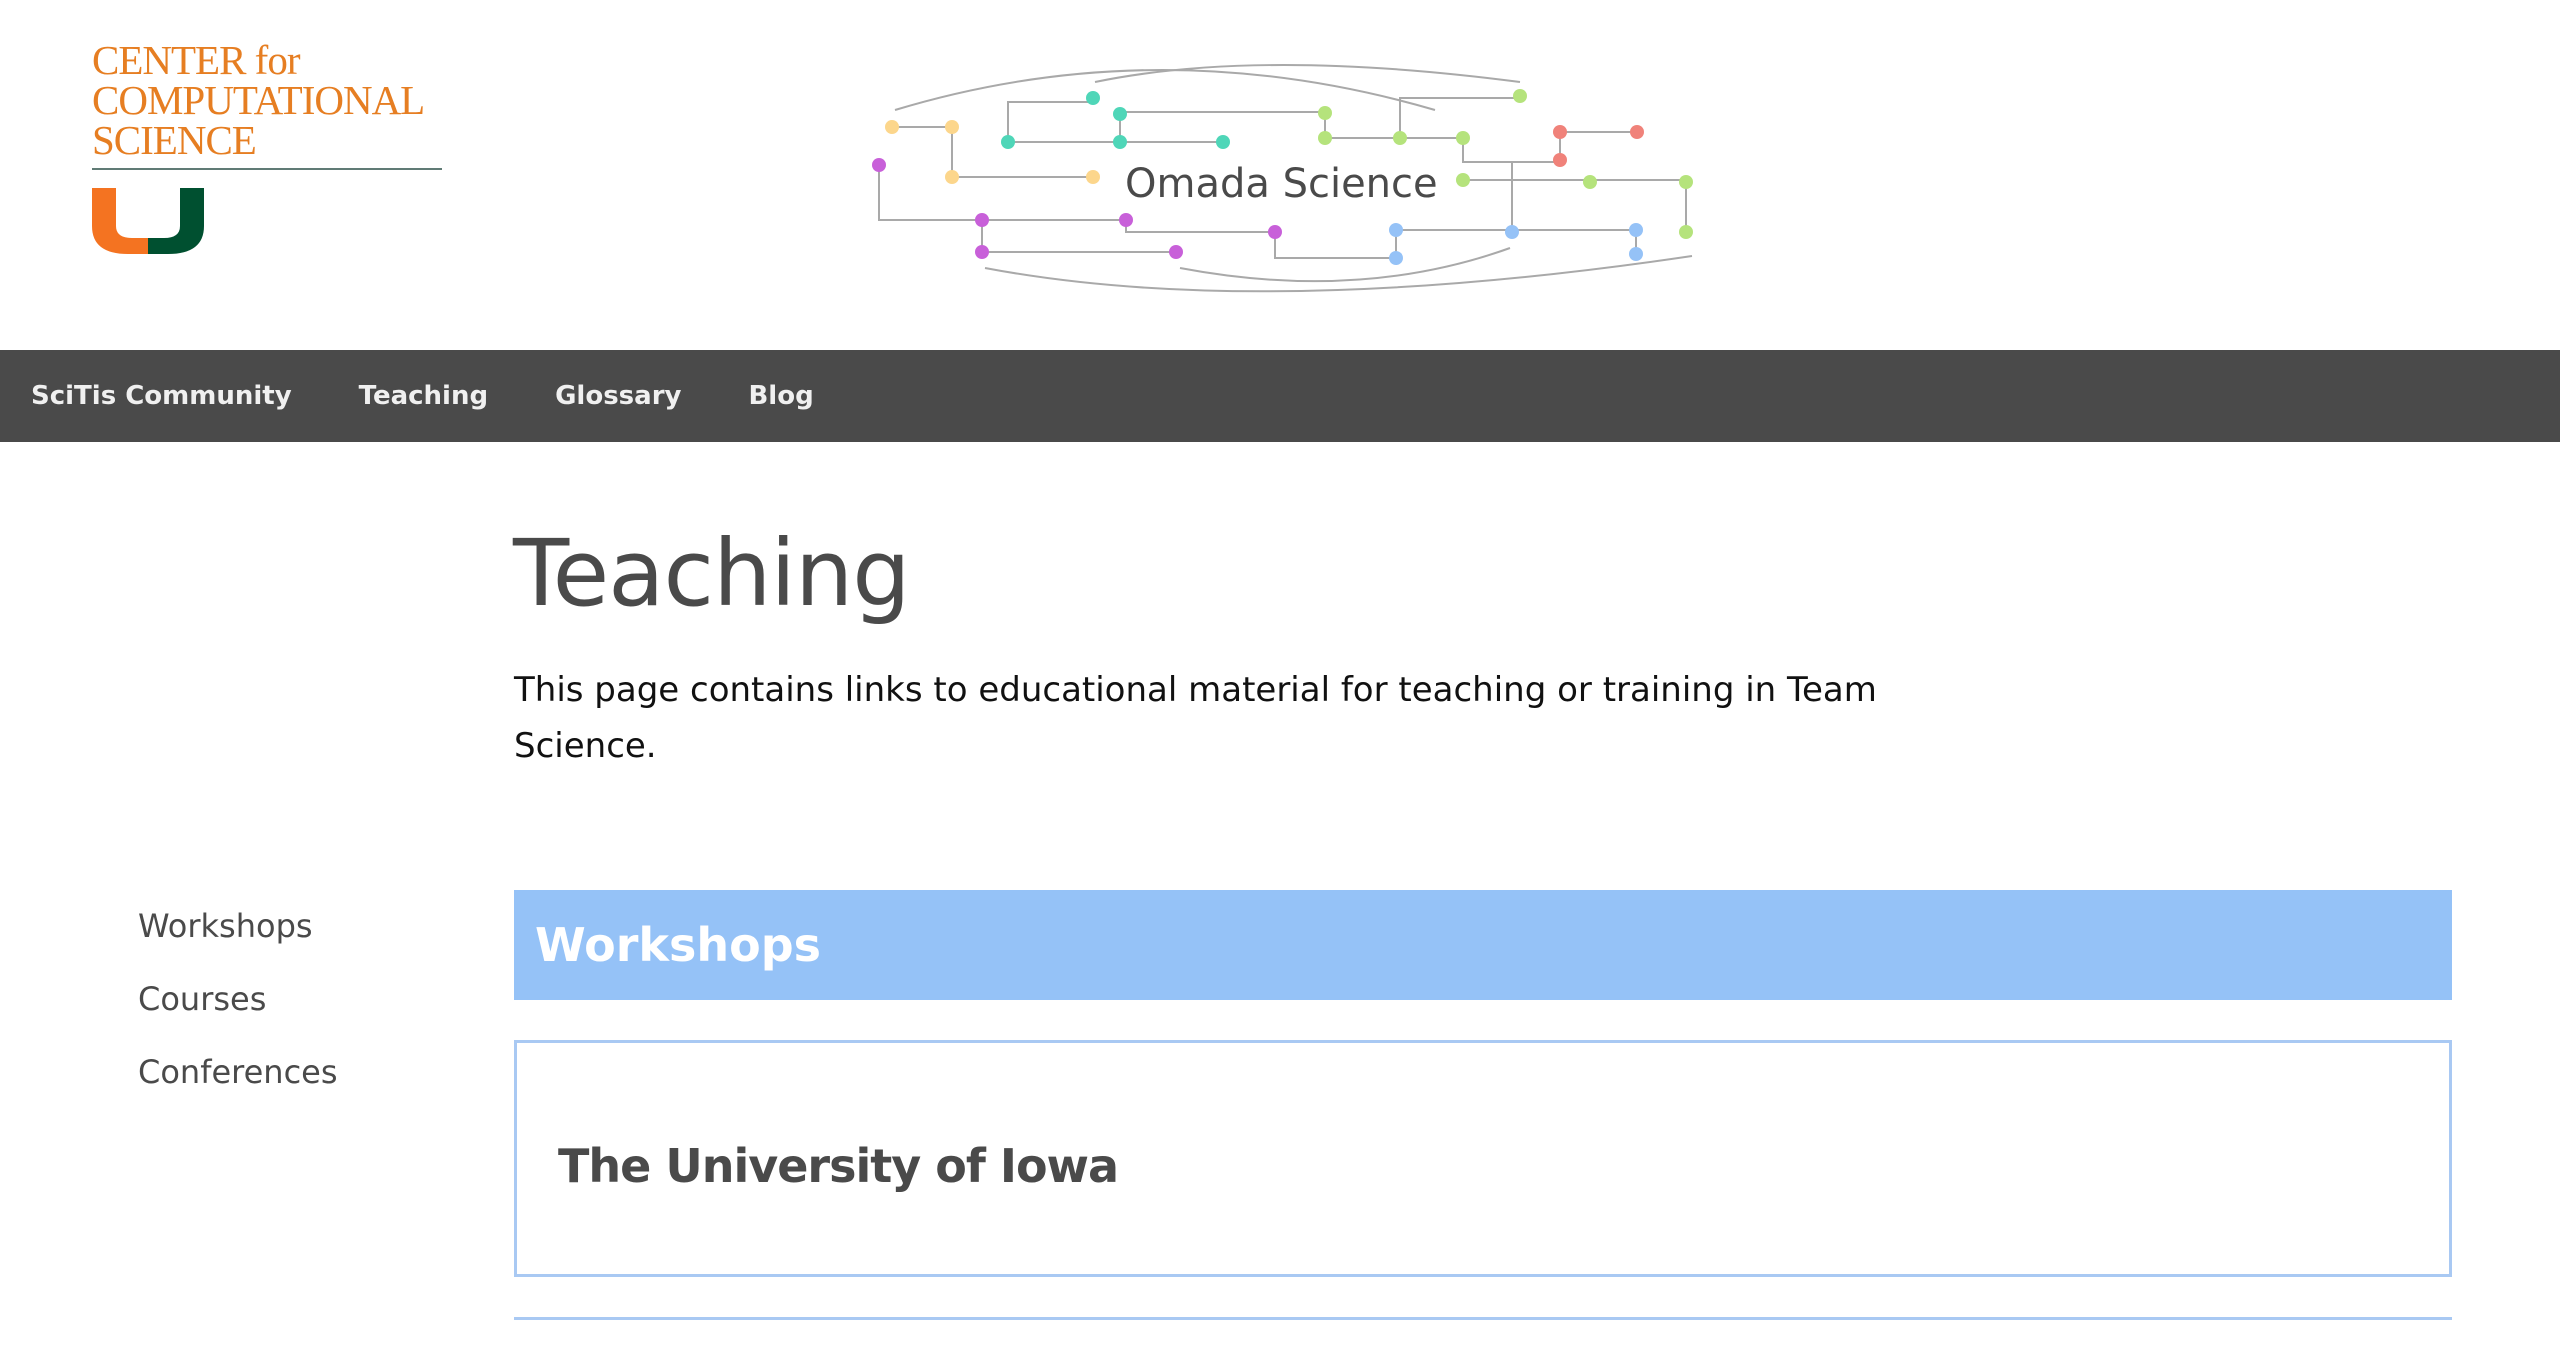 The height and width of the screenshot is (1357, 2560). I want to click on omada-logo-title: Omada Science, so click(1281, 184).